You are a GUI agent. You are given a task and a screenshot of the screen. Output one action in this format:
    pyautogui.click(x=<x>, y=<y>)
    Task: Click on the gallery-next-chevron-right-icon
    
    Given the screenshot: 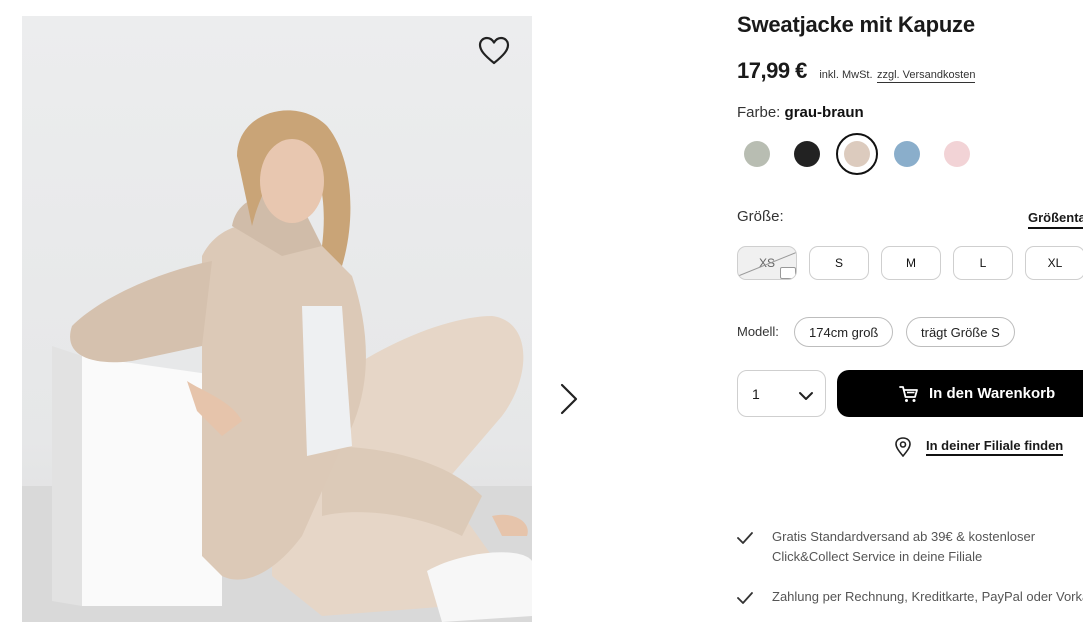 What is the action you would take?
    pyautogui.click(x=569, y=399)
    